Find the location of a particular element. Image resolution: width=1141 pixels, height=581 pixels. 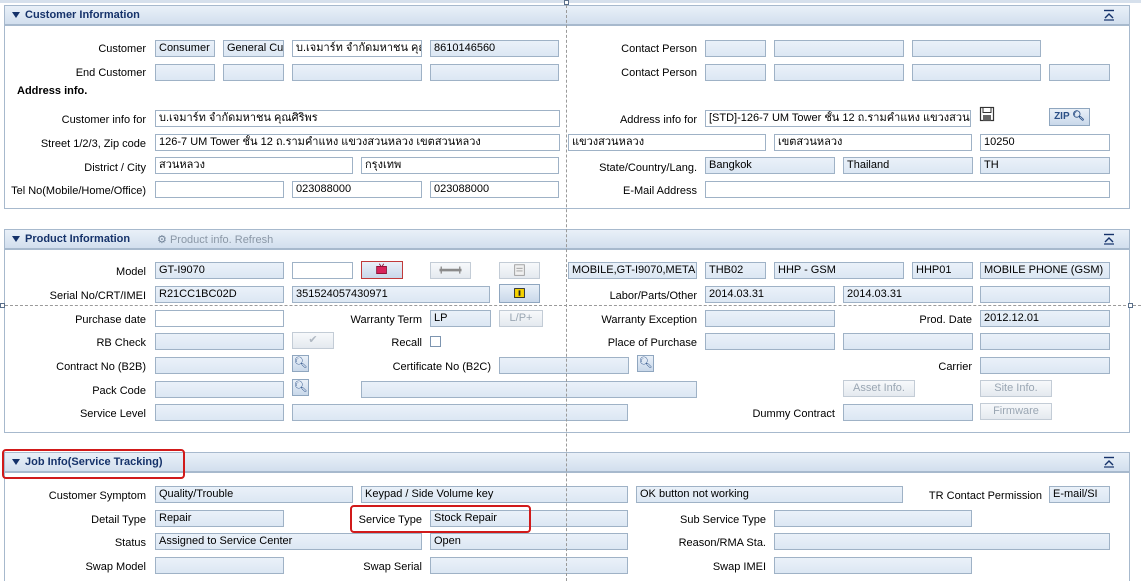

certificate-search-button: 🔍︎ is located at coordinates (645, 363).